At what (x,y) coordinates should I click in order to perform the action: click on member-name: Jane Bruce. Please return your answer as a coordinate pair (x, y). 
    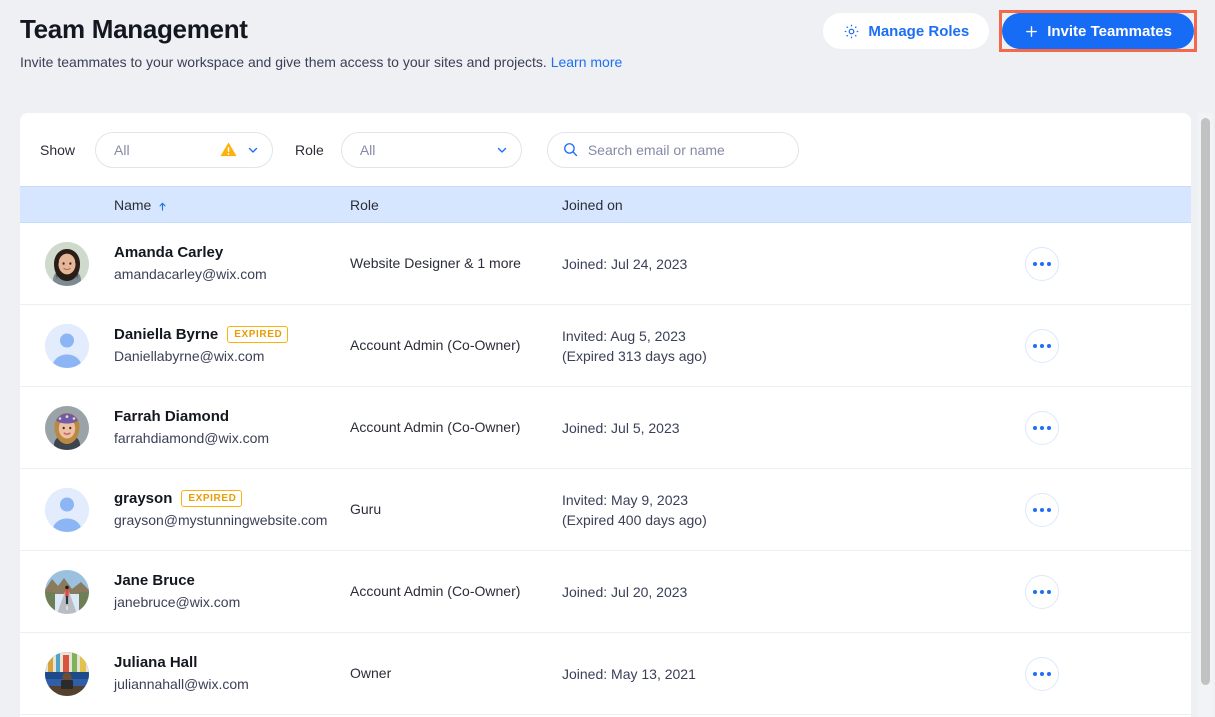
    Looking at the image, I should click on (154, 580).